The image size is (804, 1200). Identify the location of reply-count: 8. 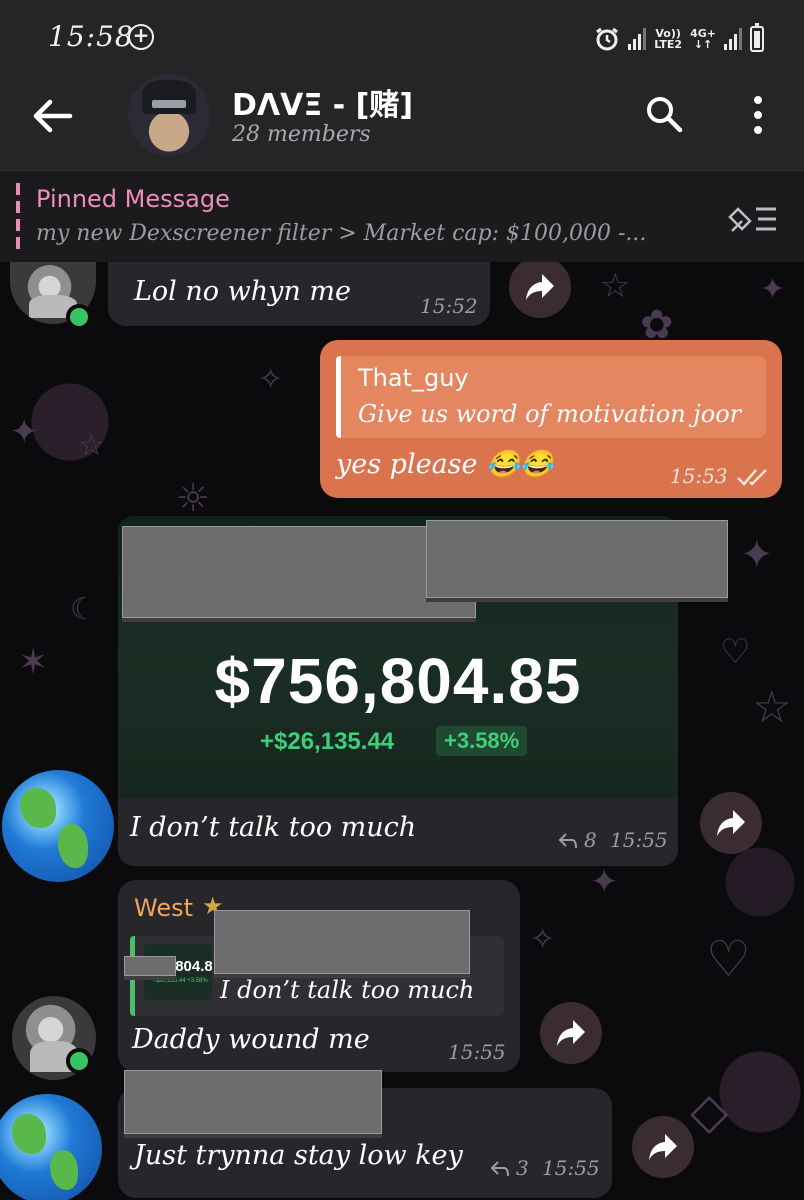
(590, 840).